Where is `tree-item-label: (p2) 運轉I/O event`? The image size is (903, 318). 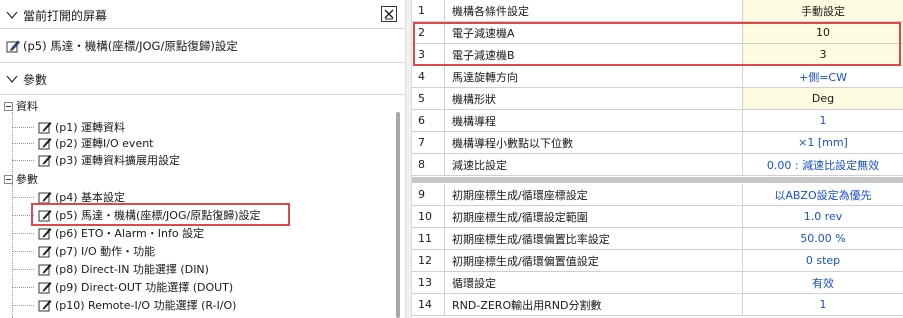
tree-item-label: (p2) 運轉I/O event is located at coordinates (104, 143).